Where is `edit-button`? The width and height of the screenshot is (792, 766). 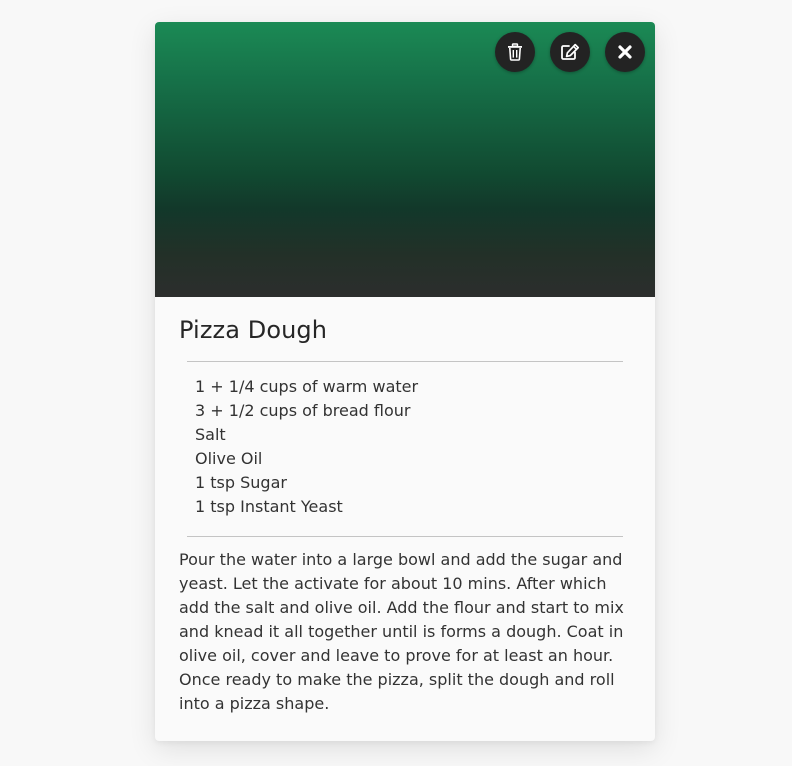 edit-button is located at coordinates (570, 52).